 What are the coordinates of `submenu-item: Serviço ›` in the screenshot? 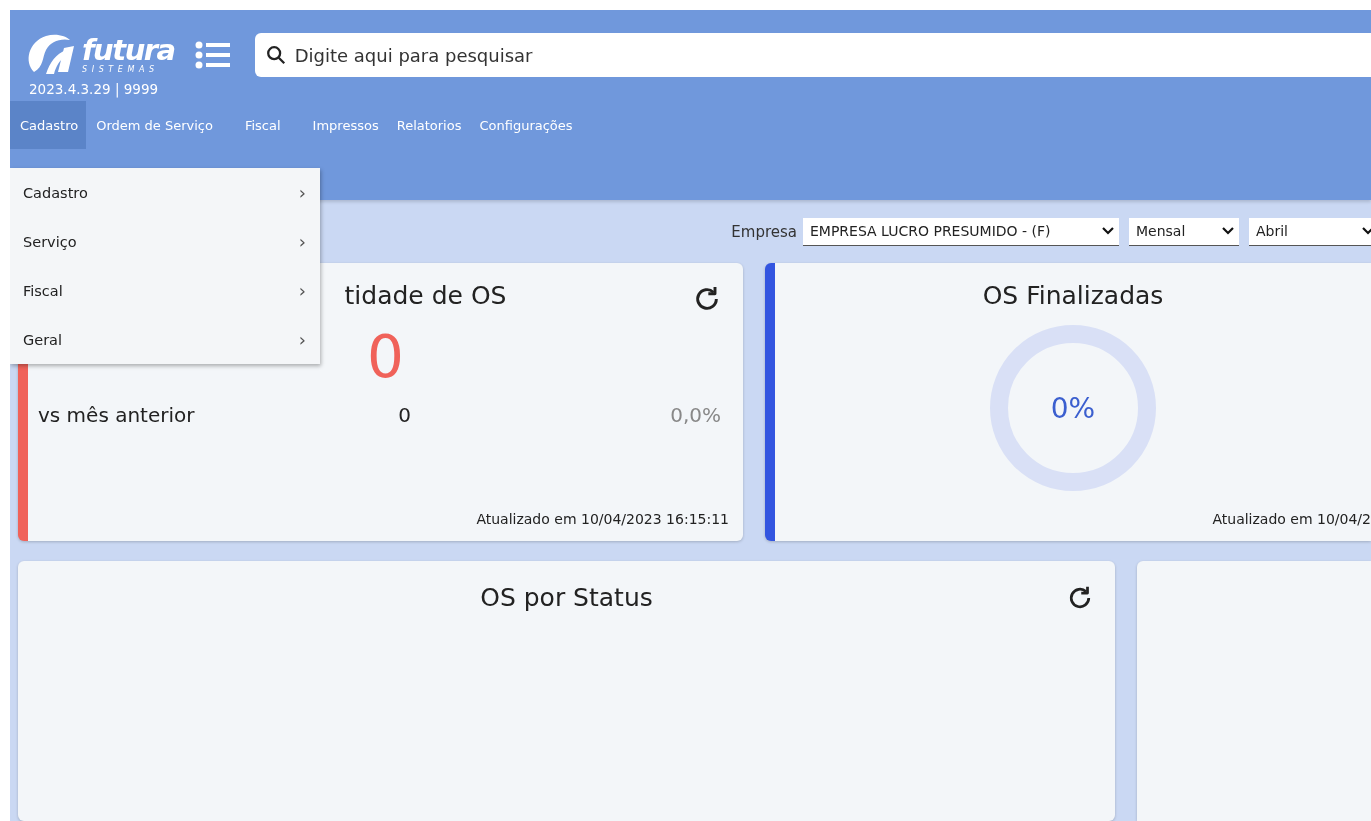 It's located at (165, 241).